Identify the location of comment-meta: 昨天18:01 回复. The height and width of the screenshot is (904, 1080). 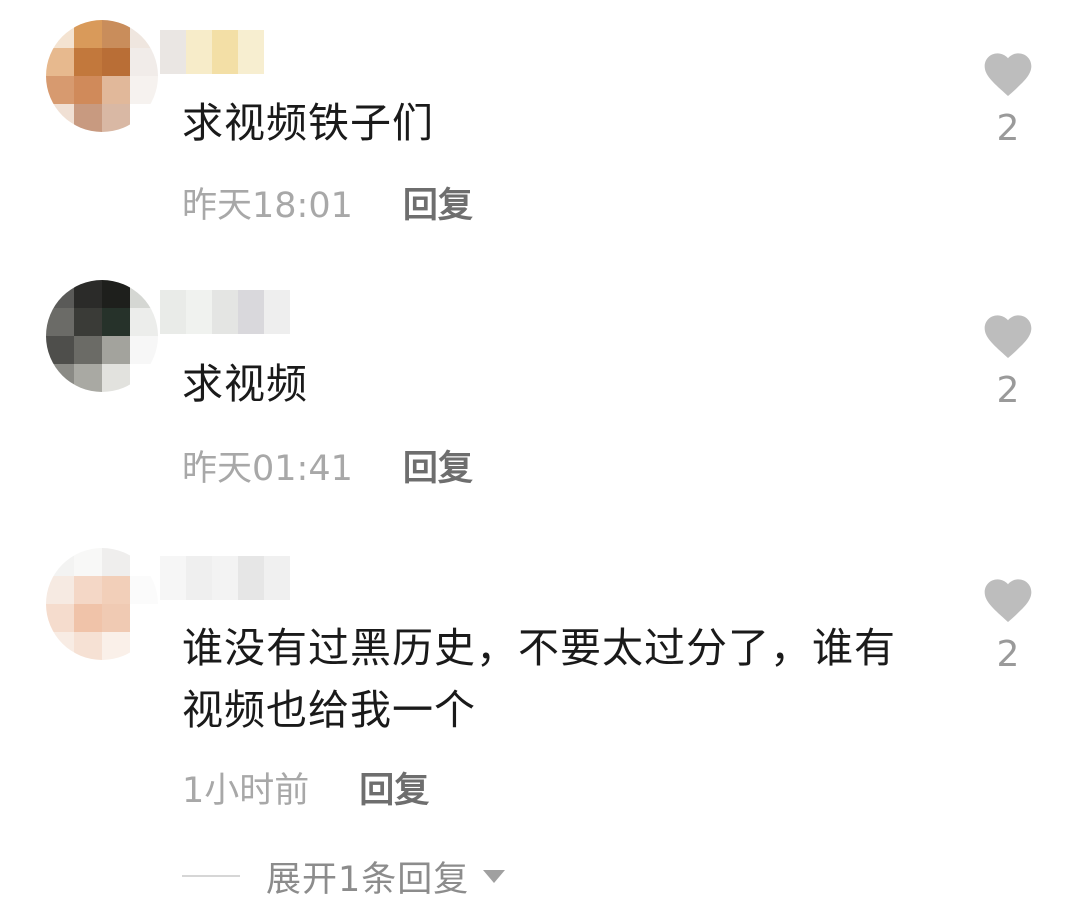
(327, 202).